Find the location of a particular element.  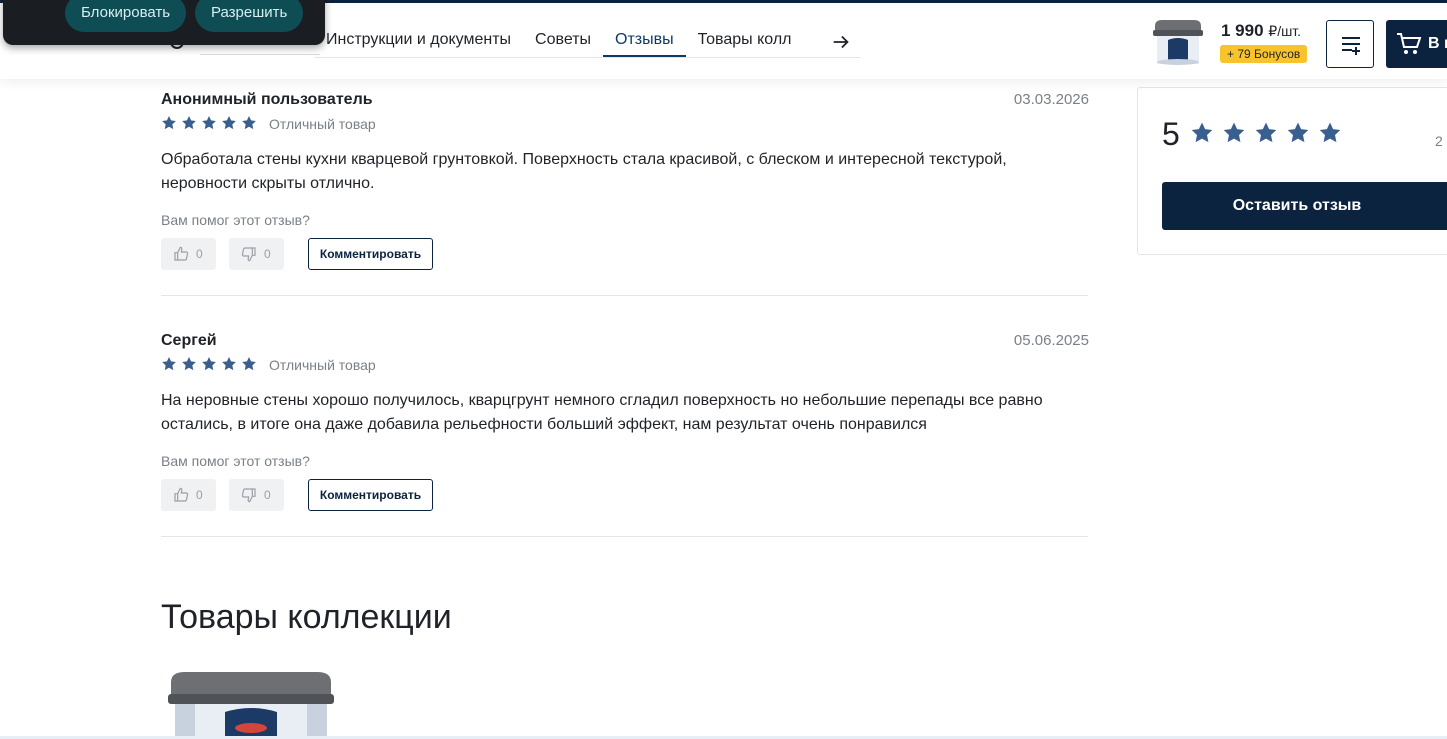

bonus-badge: + 79 Бонусов is located at coordinates (1264, 54).